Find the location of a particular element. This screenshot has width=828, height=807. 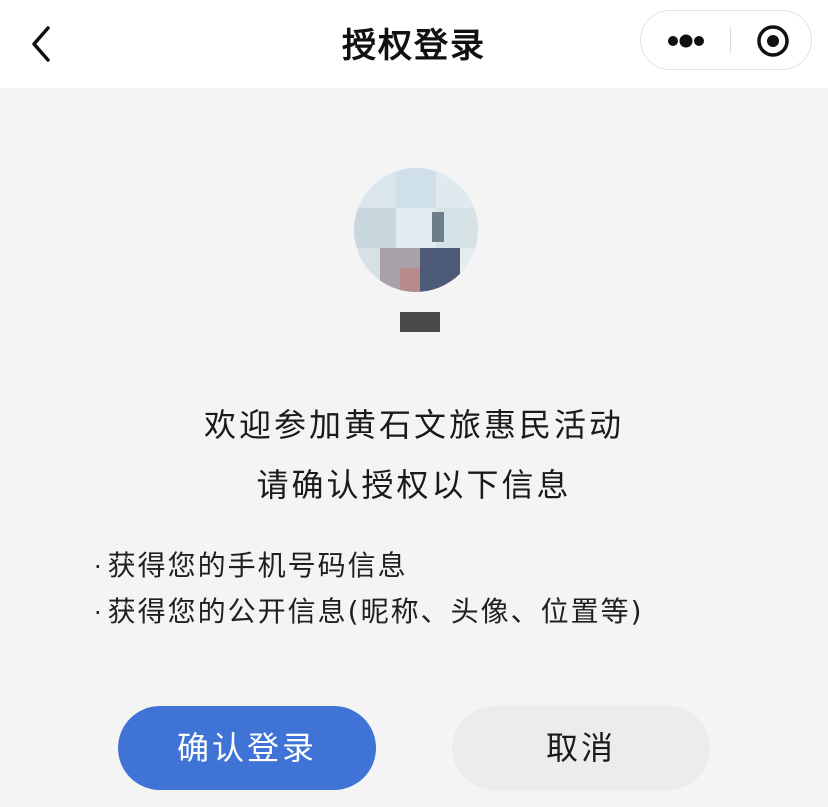

permission-text: 获得您的手机号码信息 is located at coordinates (257, 565).